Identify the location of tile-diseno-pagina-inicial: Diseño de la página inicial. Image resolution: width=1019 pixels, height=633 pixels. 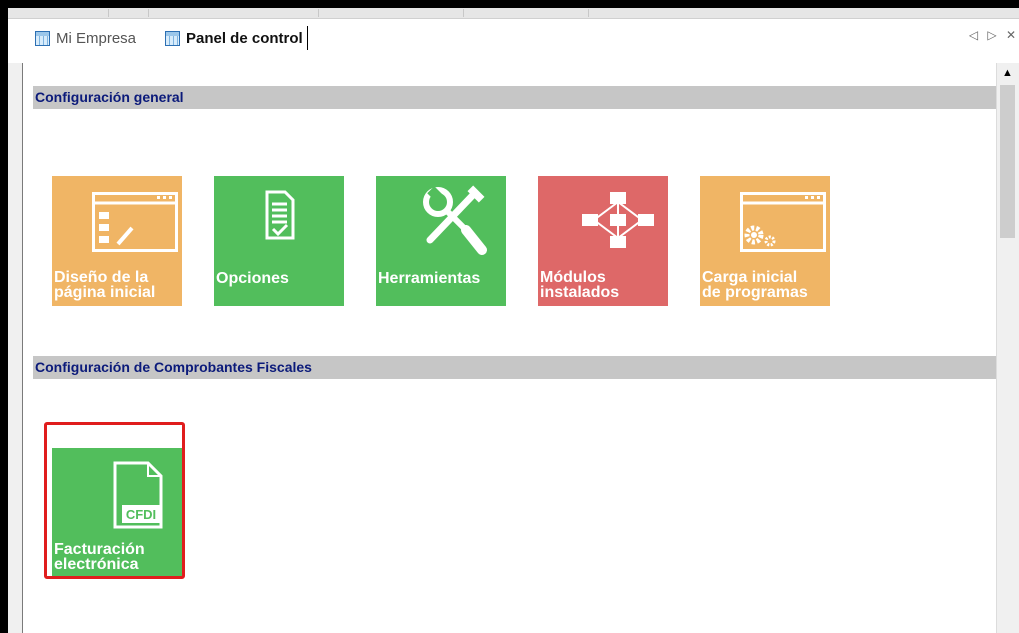
(117, 241).